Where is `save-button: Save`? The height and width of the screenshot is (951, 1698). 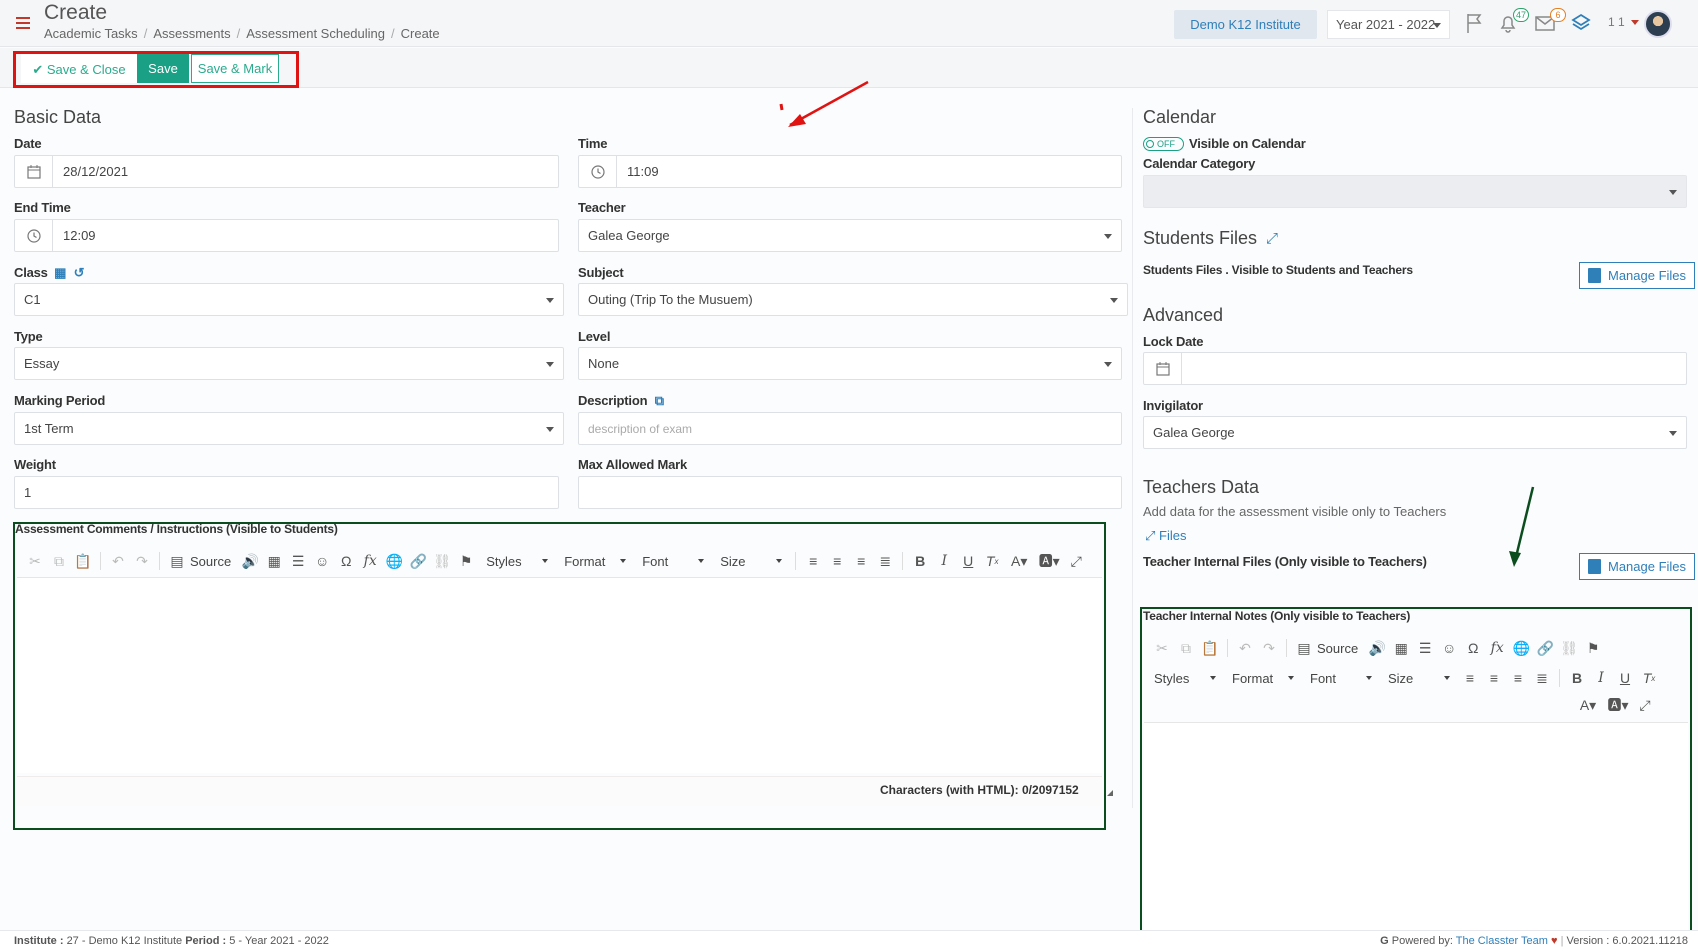
save-button: Save is located at coordinates (163, 68).